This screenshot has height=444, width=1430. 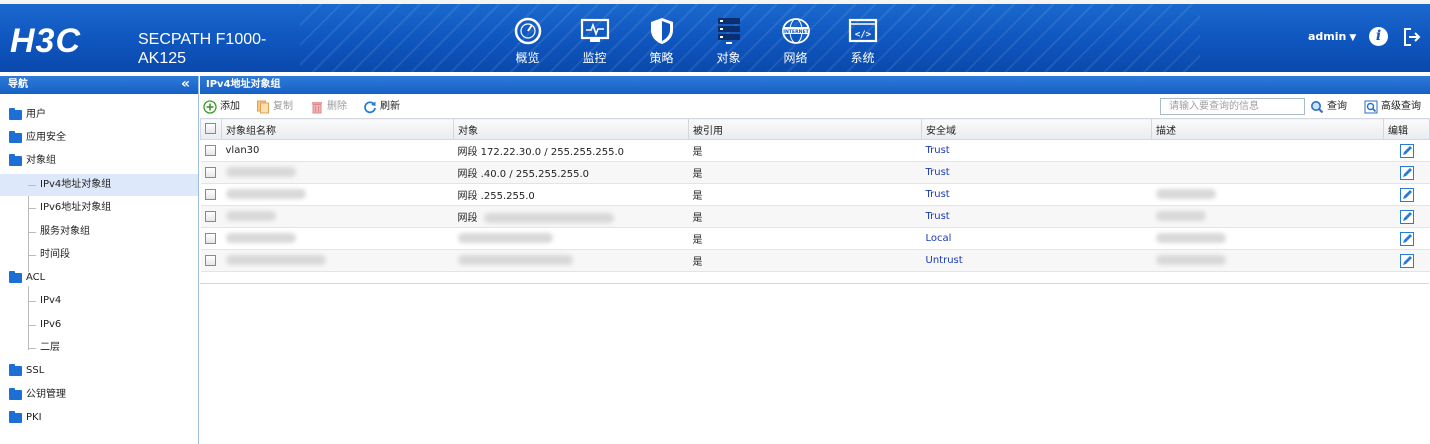 What do you see at coordinates (99, 232) in the screenshot?
I see `sidebar-item-service-group: 服务对象组` at bounding box center [99, 232].